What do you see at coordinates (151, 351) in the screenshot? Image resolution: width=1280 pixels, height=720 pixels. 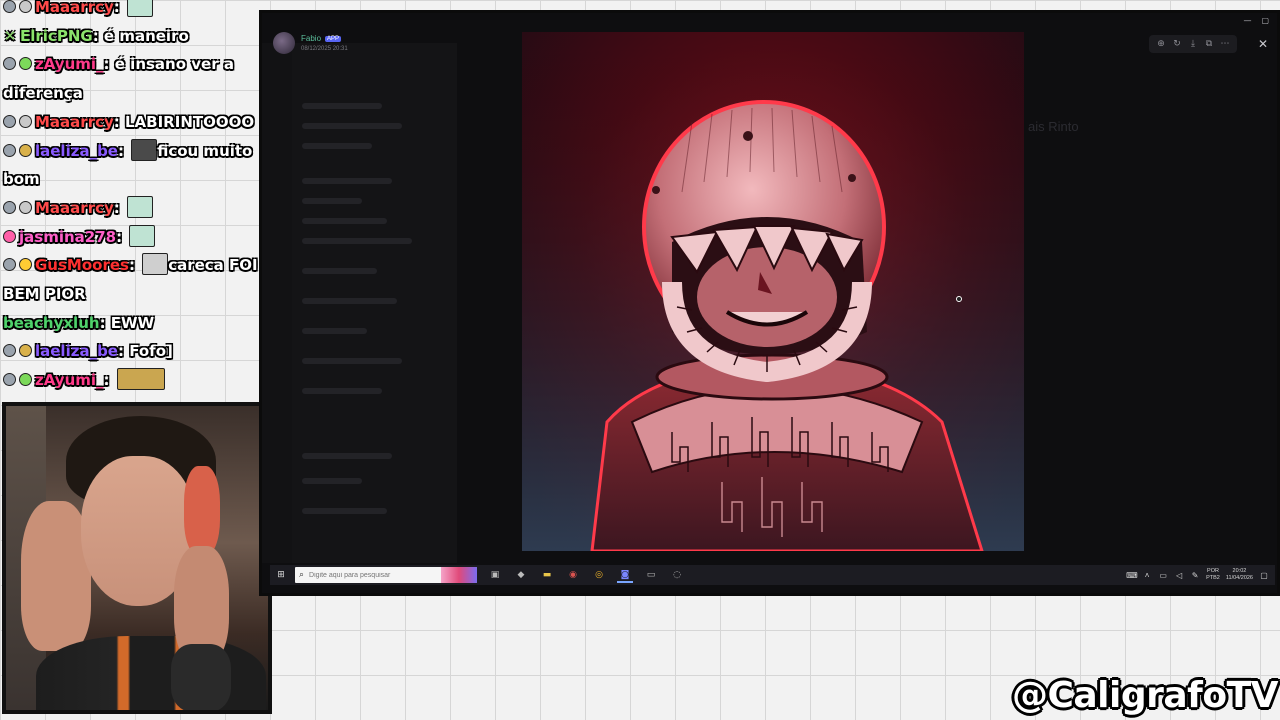 I see `chat-text: Fofo]` at bounding box center [151, 351].